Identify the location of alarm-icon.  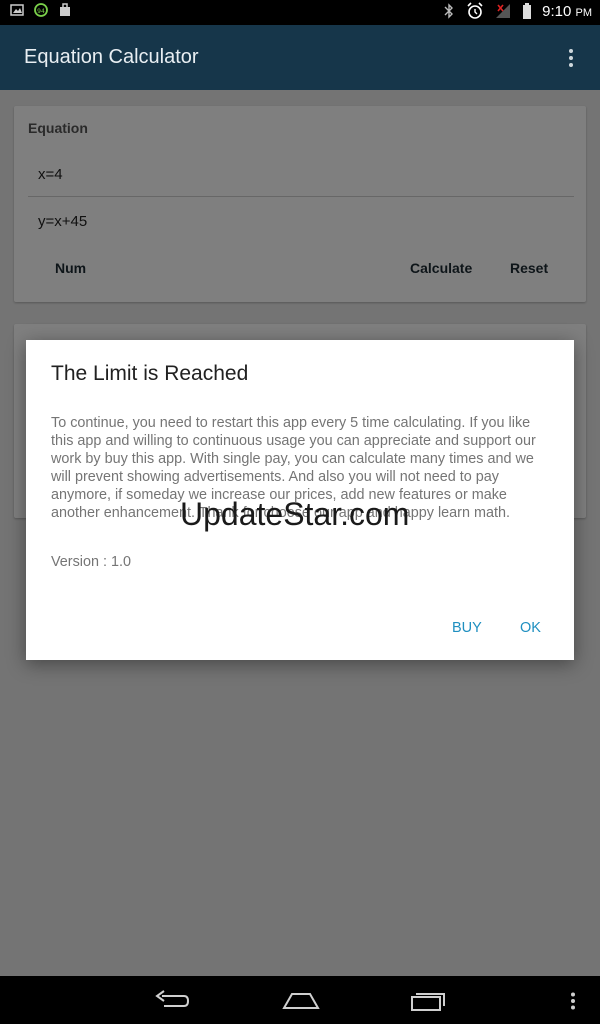
(475, 10).